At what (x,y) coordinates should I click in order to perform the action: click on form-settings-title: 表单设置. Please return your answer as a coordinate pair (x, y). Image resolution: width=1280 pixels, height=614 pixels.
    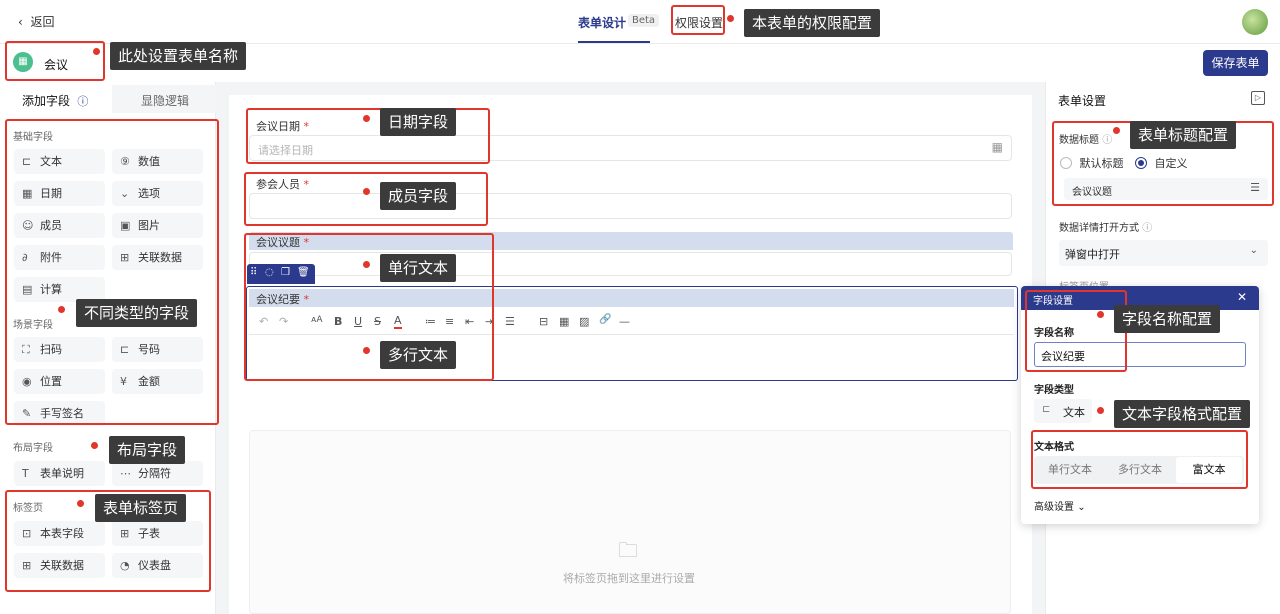
    Looking at the image, I should click on (1082, 101).